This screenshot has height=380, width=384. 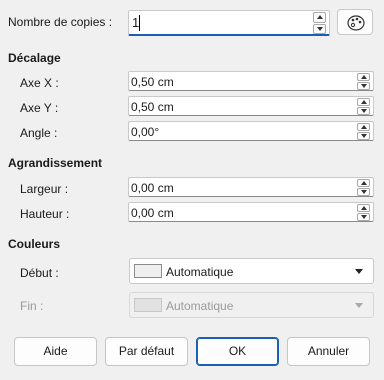 I want to click on angle-value: 0,00°, so click(x=145, y=132).